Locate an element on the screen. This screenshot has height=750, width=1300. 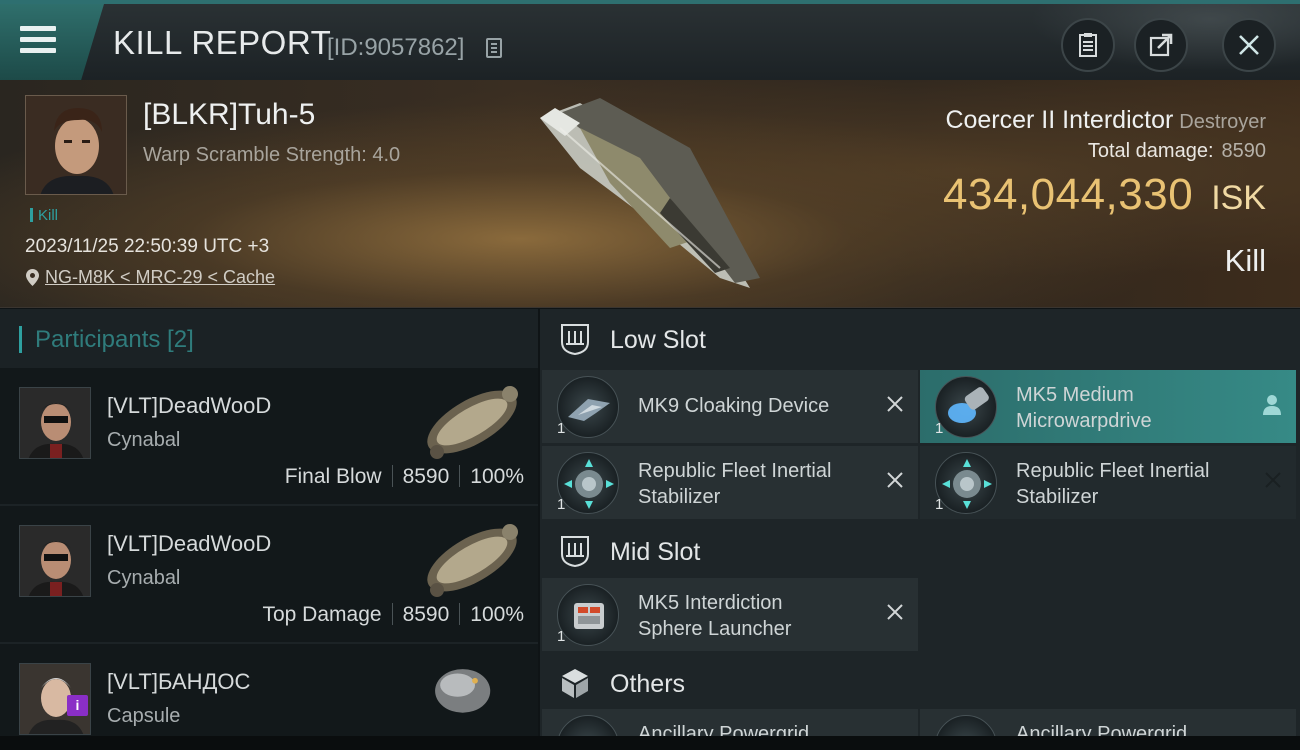
victim-ship-image is located at coordinates (650, 193).